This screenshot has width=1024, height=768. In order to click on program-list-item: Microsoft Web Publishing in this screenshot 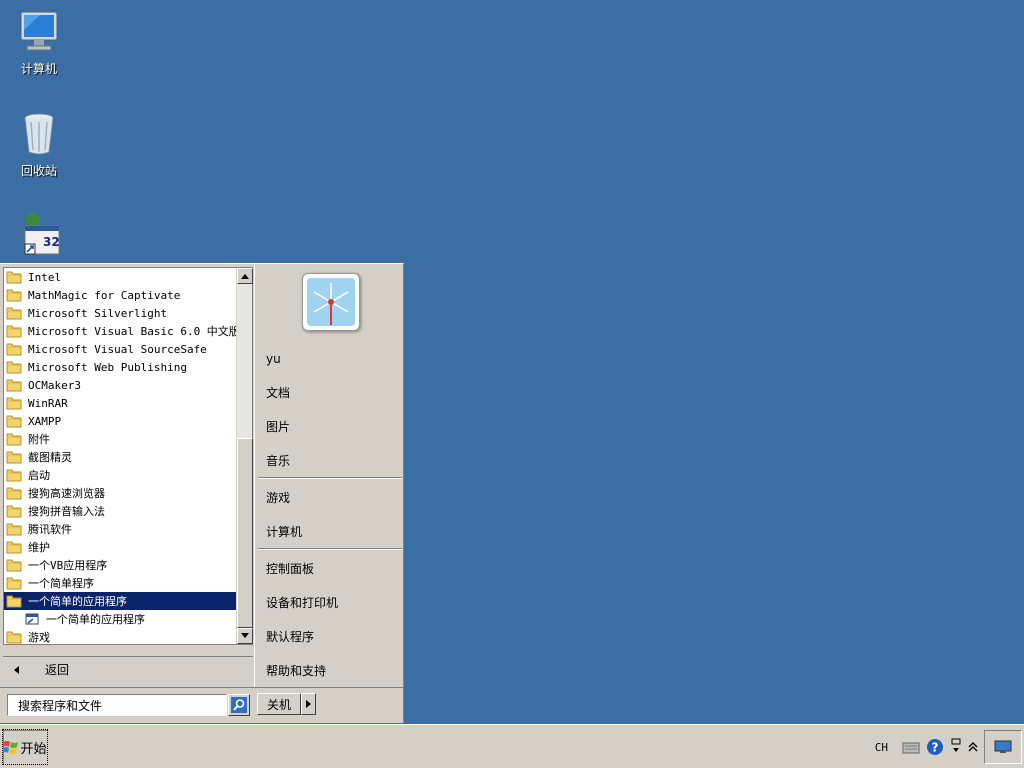, I will do `click(121, 367)`.